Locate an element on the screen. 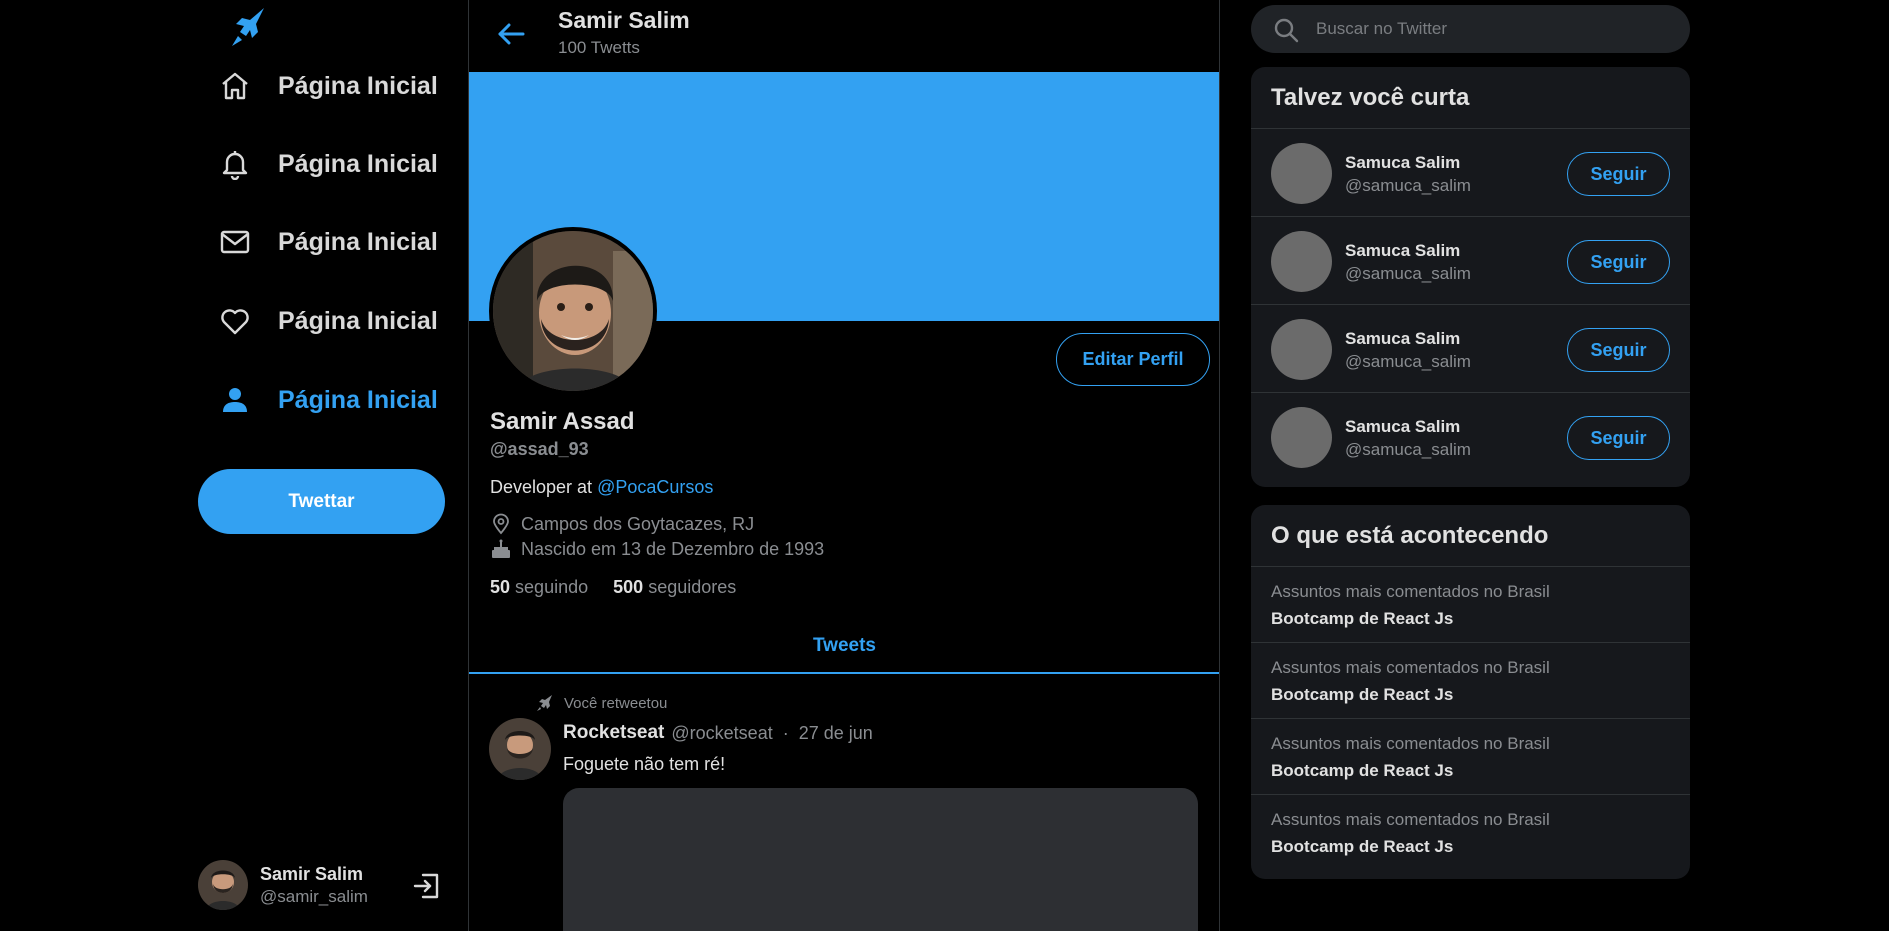 The width and height of the screenshot is (1889, 931). tweet-header: Rocketseat @rocketseat · 27 de jun is located at coordinates (718, 733).